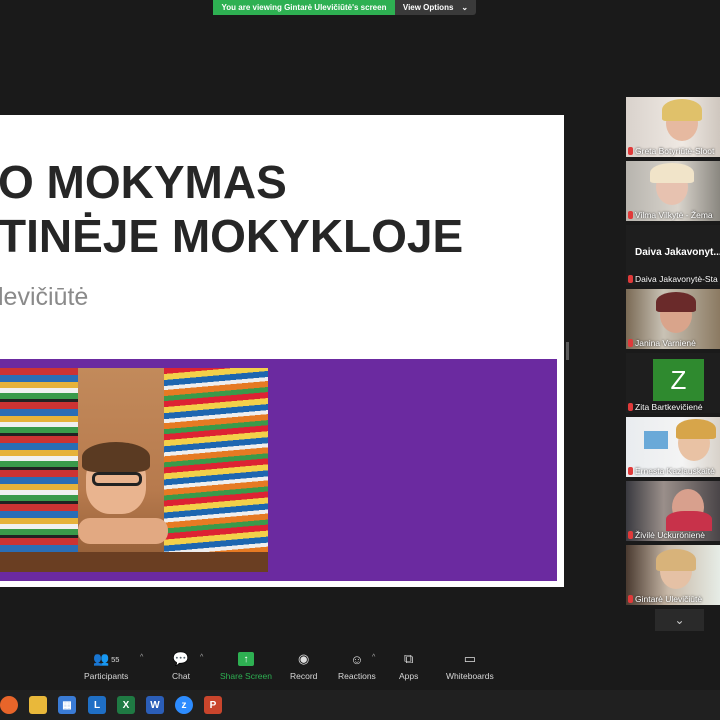 The width and height of the screenshot is (720, 720). I want to click on slide-author: levičiūtė, so click(44, 297).